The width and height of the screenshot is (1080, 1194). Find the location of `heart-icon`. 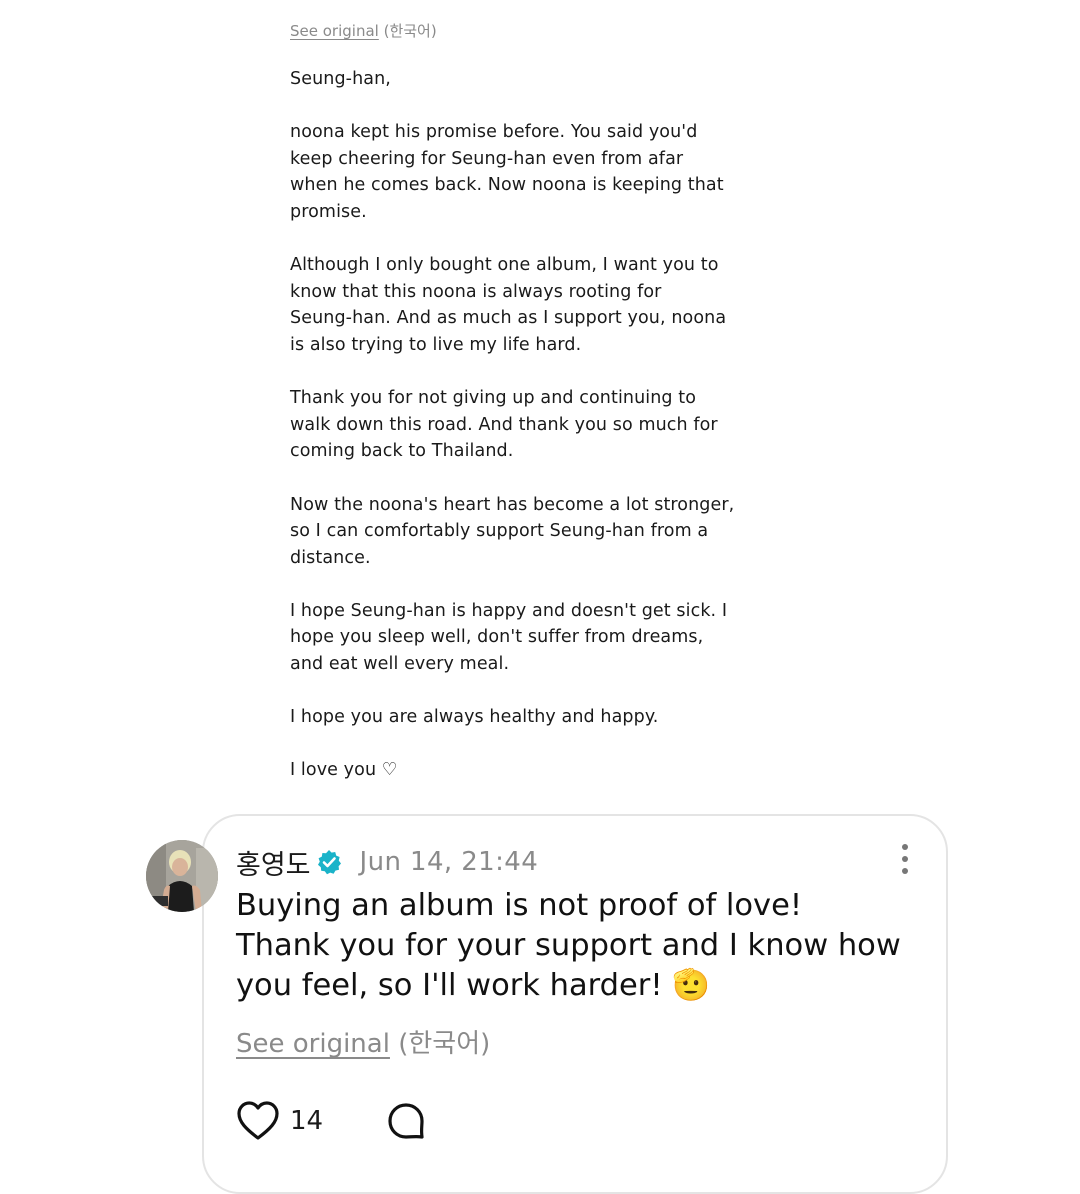

heart-icon is located at coordinates (258, 1121).